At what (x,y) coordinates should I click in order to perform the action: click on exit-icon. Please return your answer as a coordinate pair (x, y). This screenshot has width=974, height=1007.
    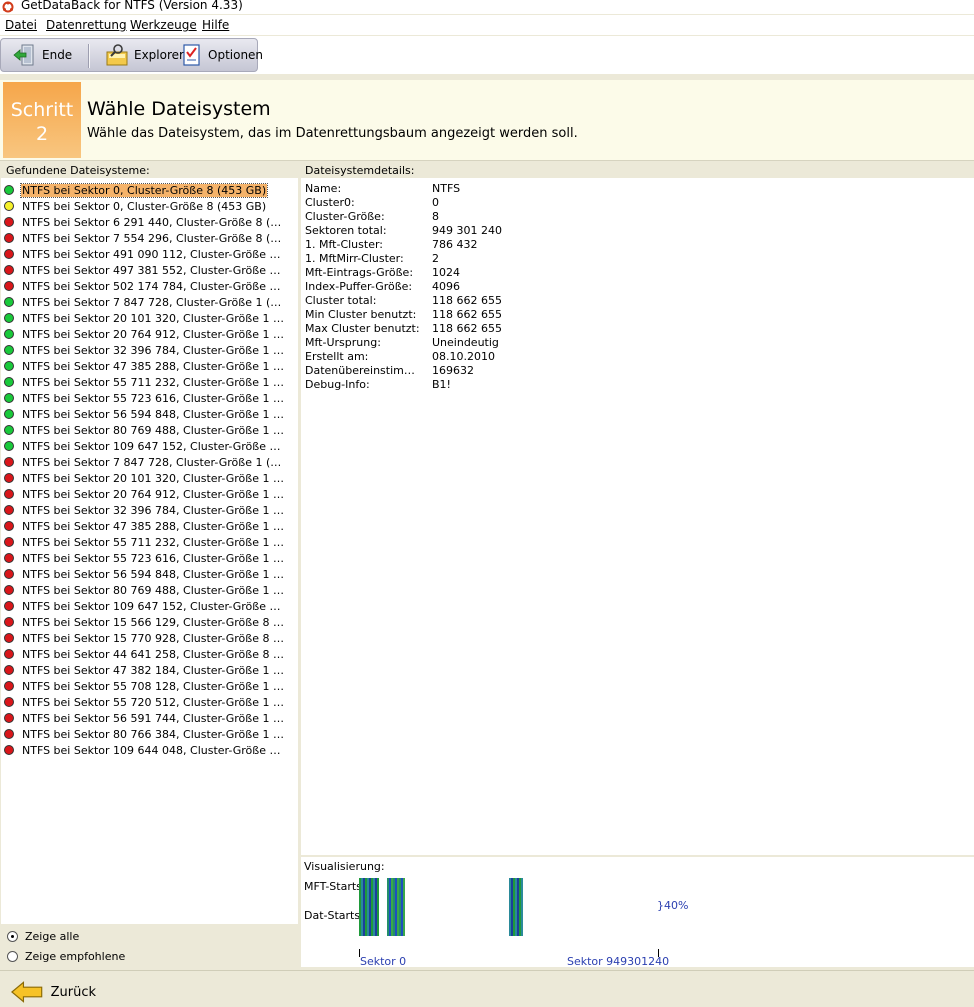
    Looking at the image, I should click on (23, 55).